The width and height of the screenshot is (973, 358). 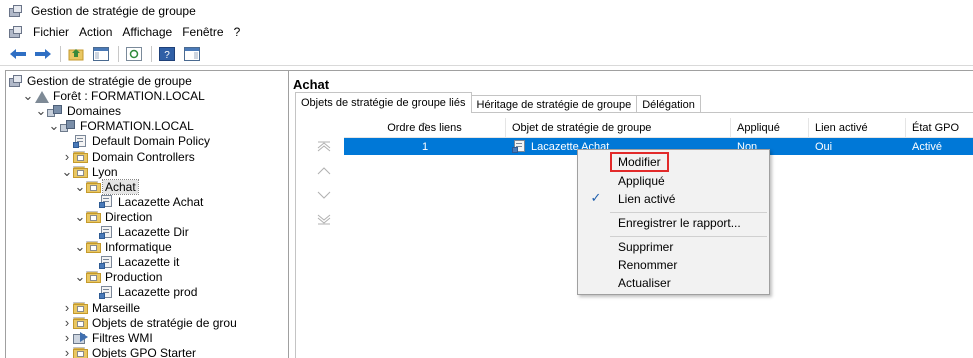 I want to click on menu-item-modifier: Modifier, so click(x=639, y=162).